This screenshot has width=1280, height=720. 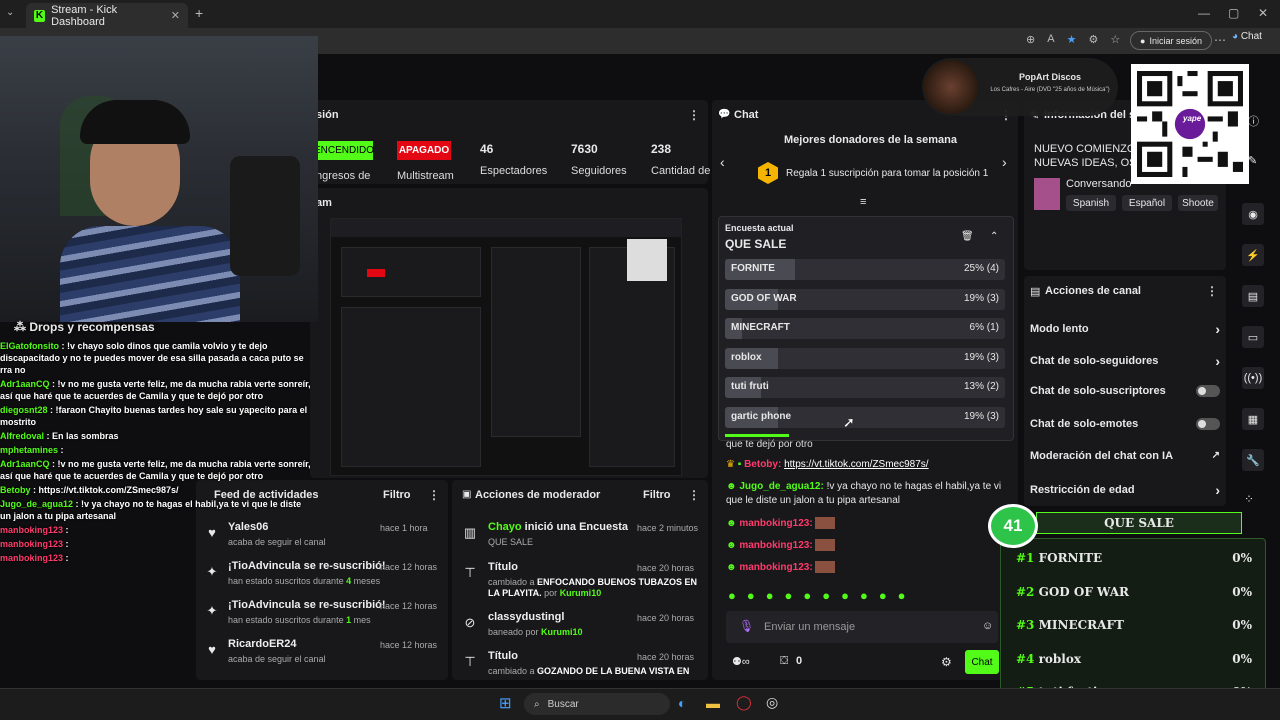 What do you see at coordinates (1204, 13) in the screenshot?
I see `minimize-icon: —` at bounding box center [1204, 13].